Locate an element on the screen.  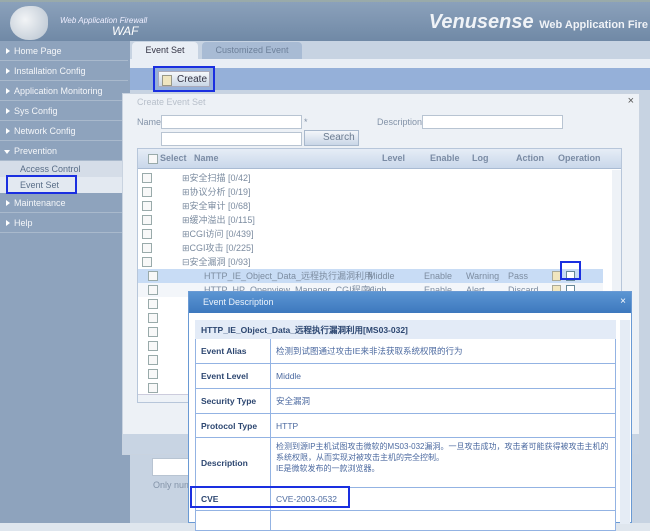
group-name: ⊞安全审计 [0/68] is located at coordinates (216, 206).